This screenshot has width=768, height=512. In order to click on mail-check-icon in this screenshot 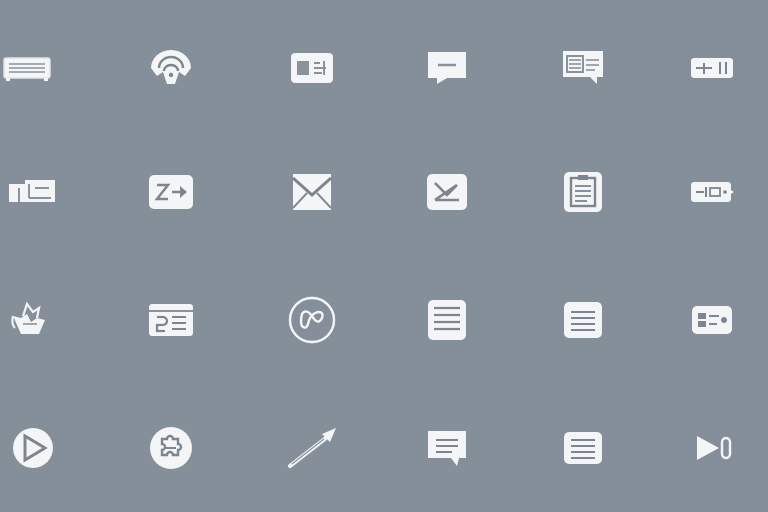, I will do `click(447, 192)`.